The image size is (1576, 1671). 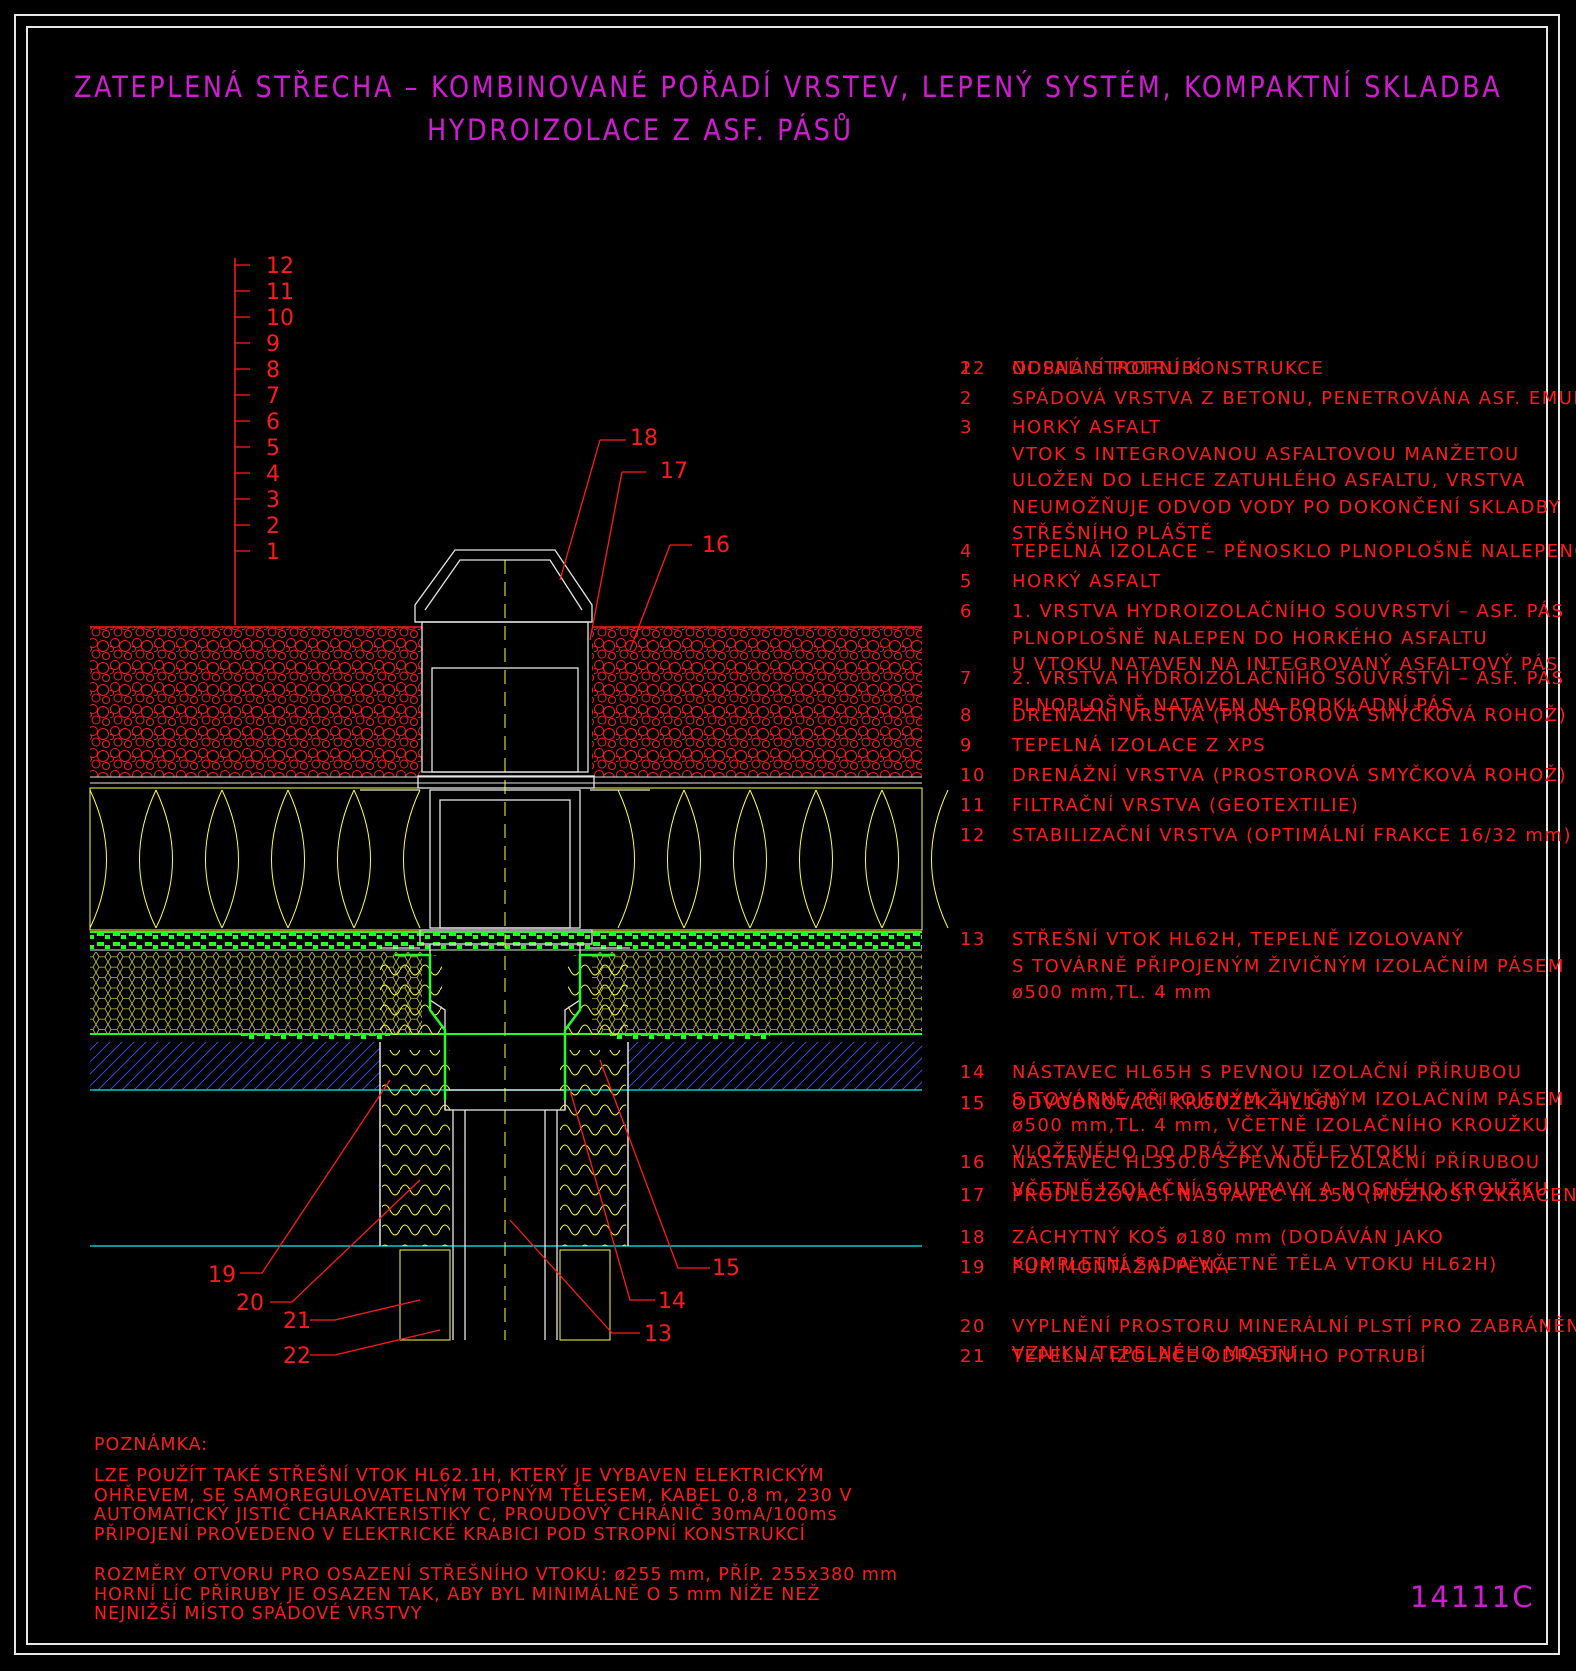 What do you see at coordinates (506, 859) in the screenshot?
I see `xps-layer` at bounding box center [506, 859].